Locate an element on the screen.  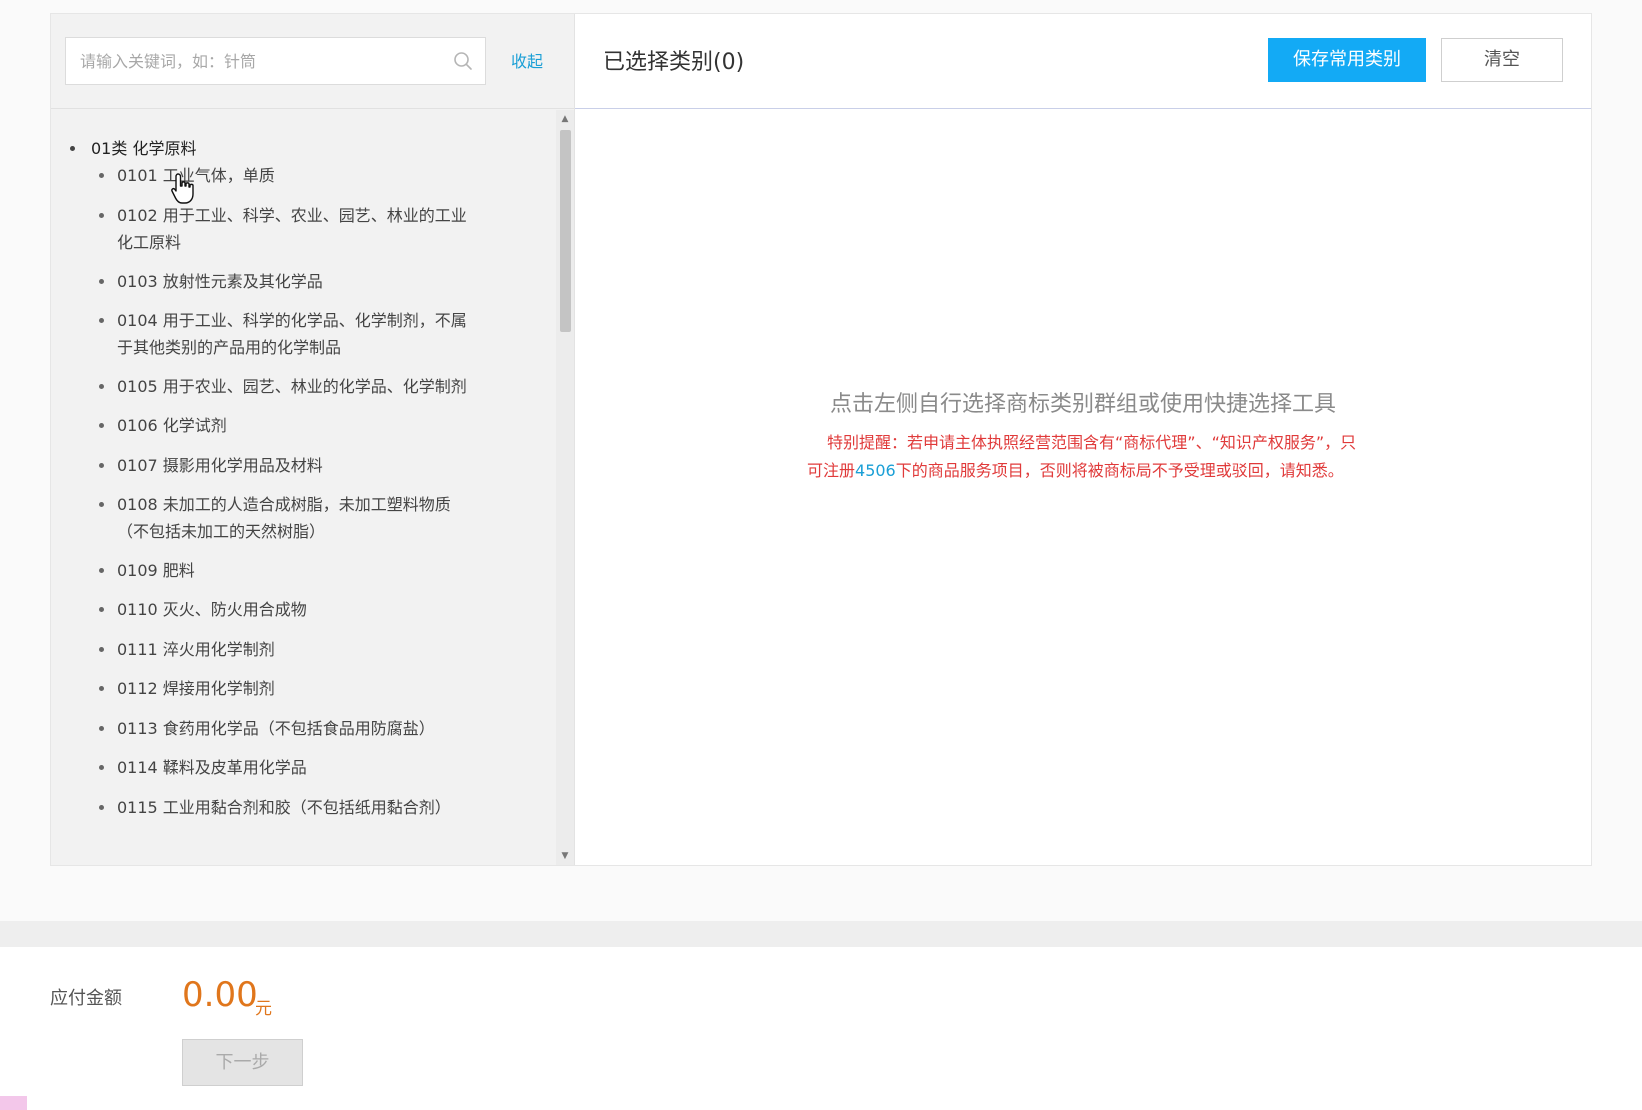
subcategory-item: 0103 放射性元素及其化学品 is located at coordinates (293, 281).